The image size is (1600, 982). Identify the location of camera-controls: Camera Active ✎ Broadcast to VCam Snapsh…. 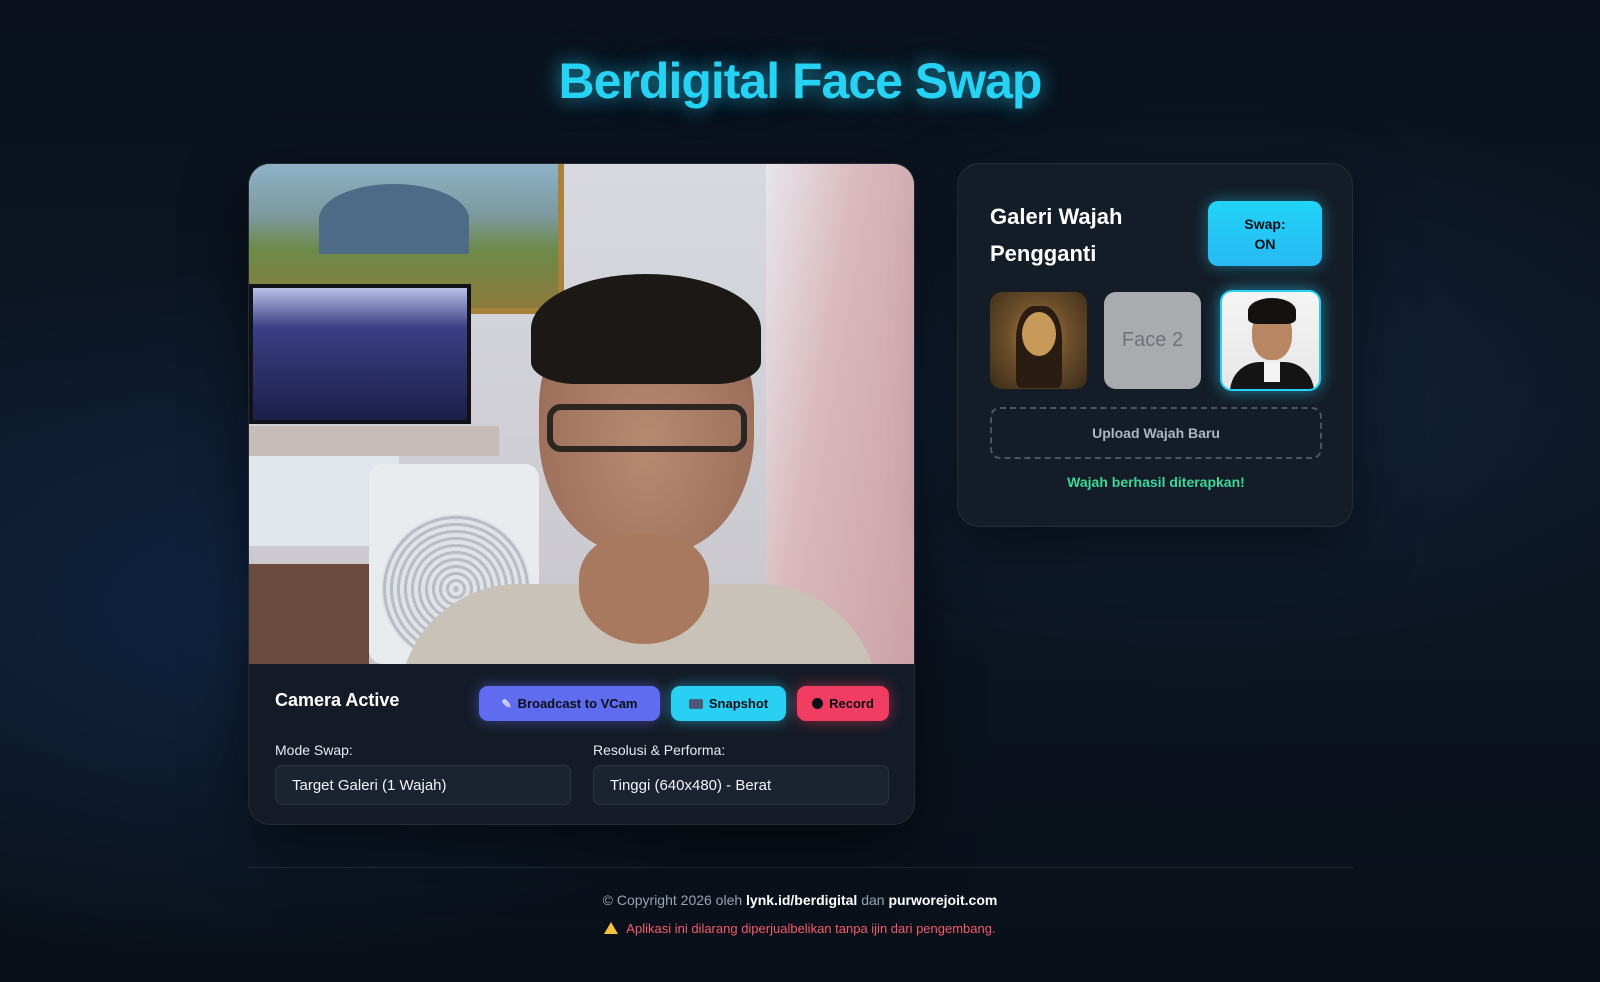
(581, 744).